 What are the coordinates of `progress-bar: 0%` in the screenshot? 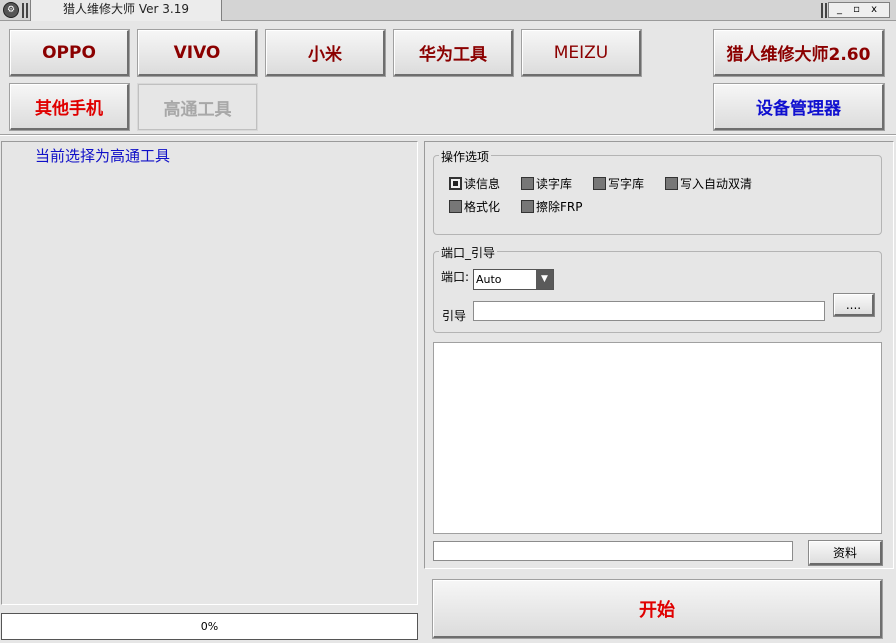 It's located at (209, 626).